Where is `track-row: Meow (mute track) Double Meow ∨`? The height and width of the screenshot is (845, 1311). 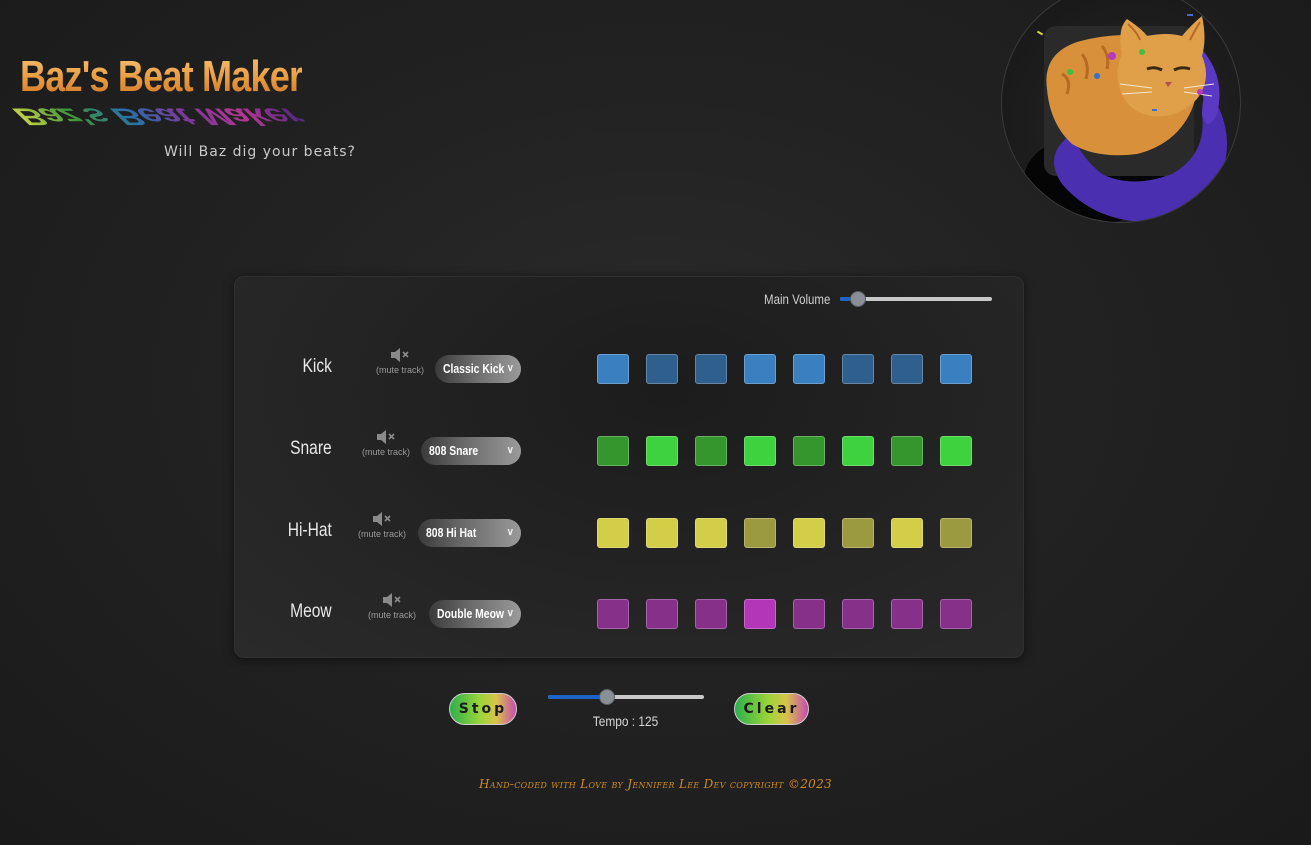 track-row: Meow (mute track) Double Meow ∨ is located at coordinates (628, 614).